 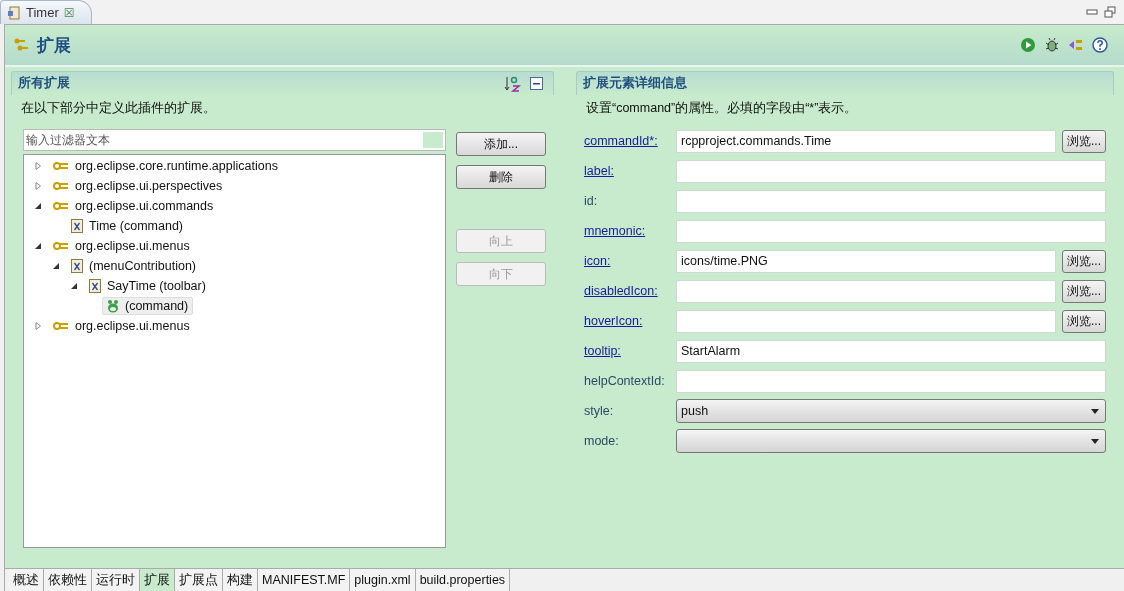 What do you see at coordinates (536, 83) in the screenshot?
I see `collapse-all-icon` at bounding box center [536, 83].